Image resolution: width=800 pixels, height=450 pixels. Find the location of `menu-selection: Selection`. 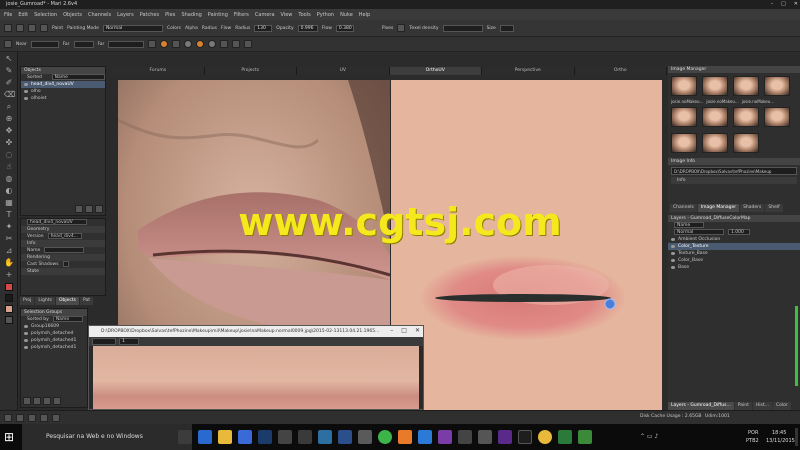

menu-selection: Selection is located at coordinates (45, 15).